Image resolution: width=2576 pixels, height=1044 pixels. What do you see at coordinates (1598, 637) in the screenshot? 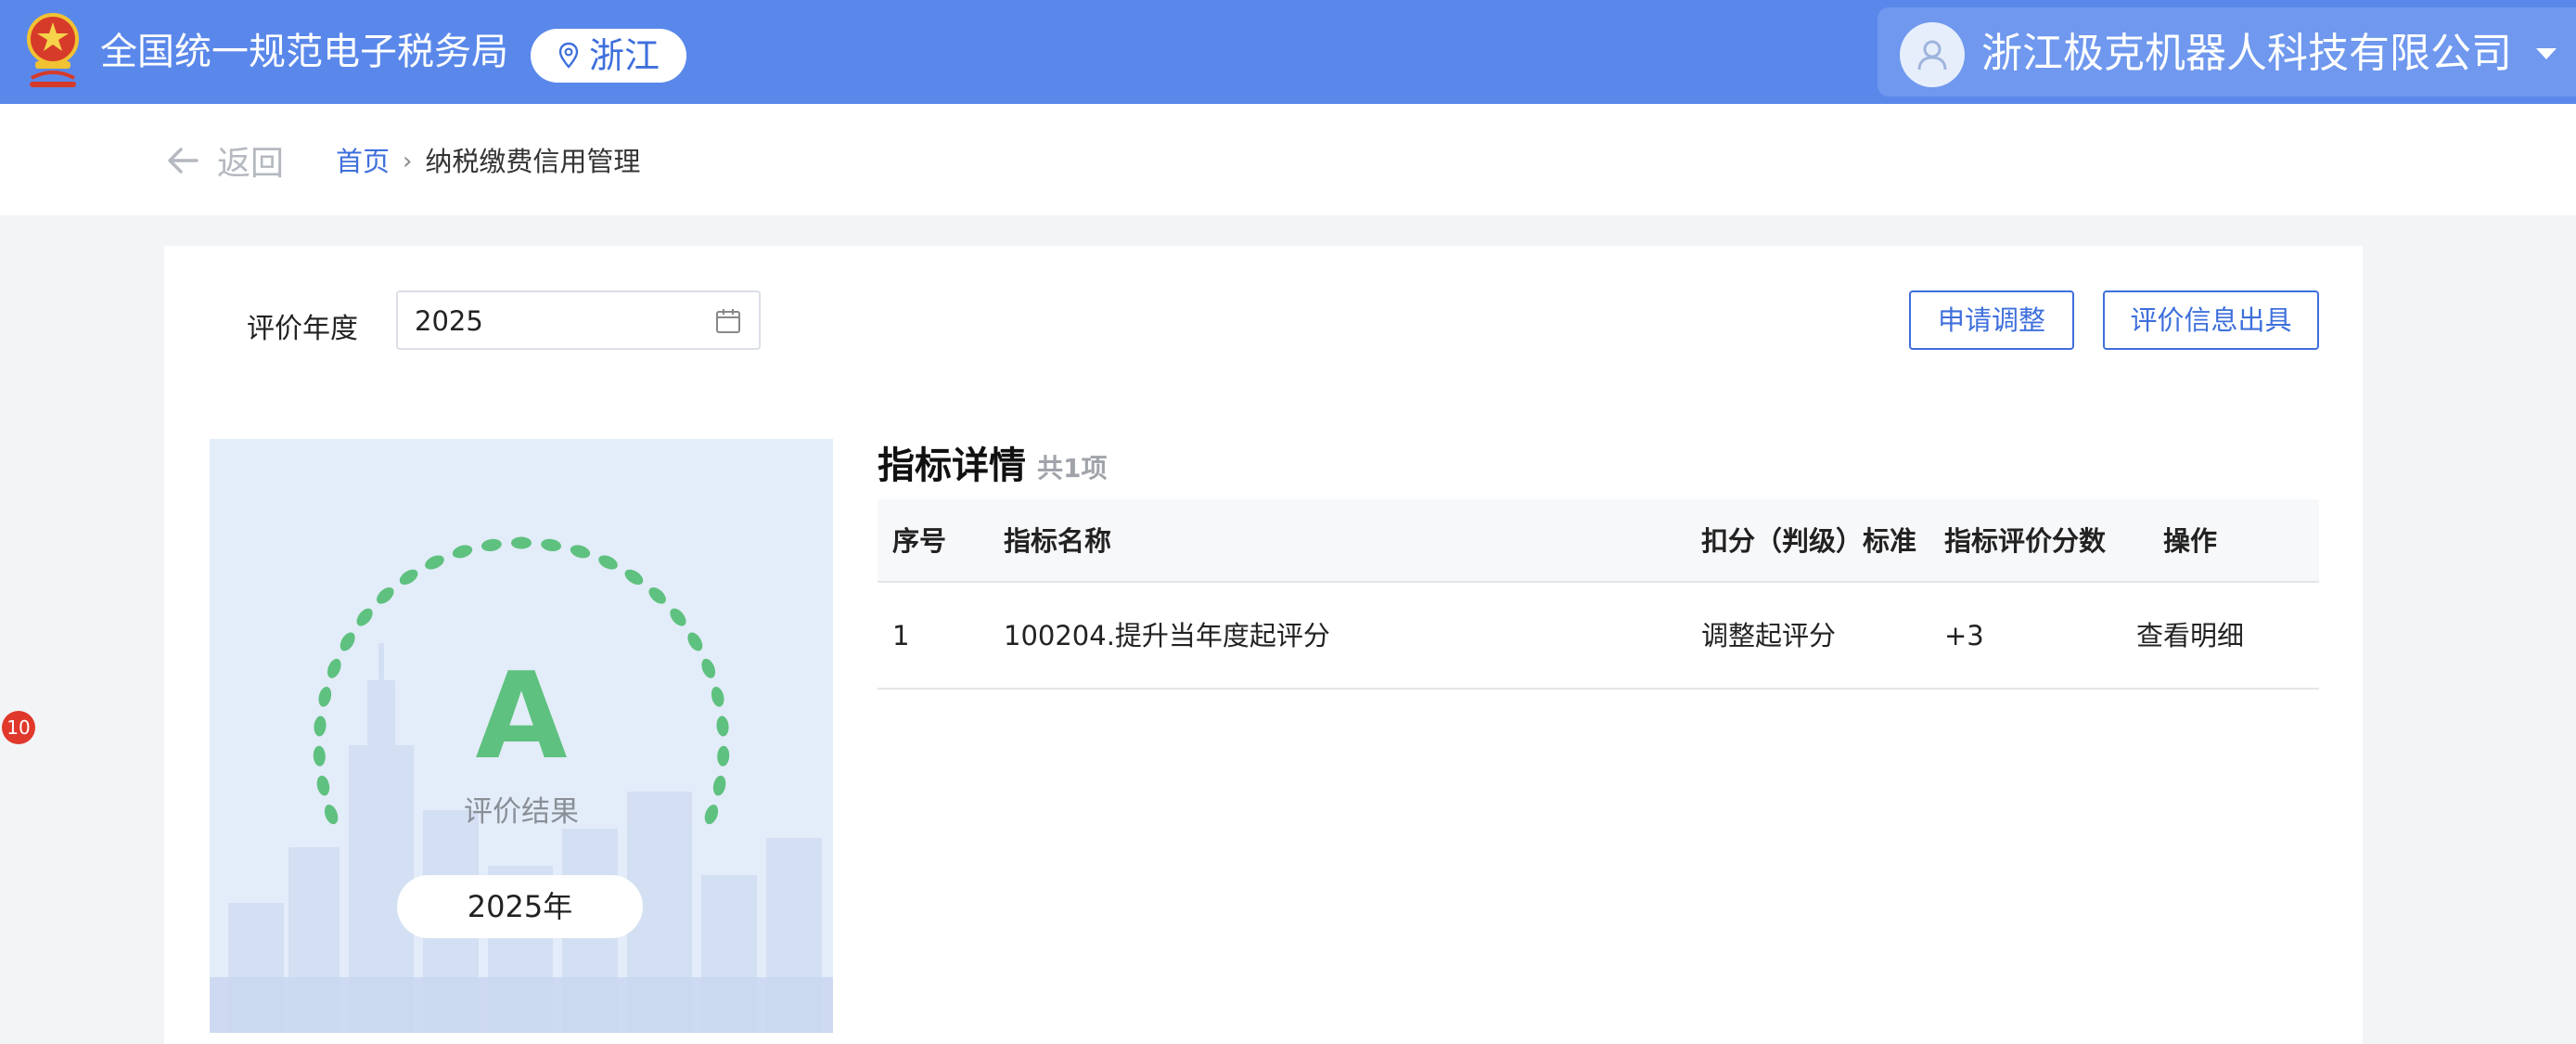
I see `table-row: 1 100204.提升当年度起评分 调整起评分 +3 查看明细` at bounding box center [1598, 637].